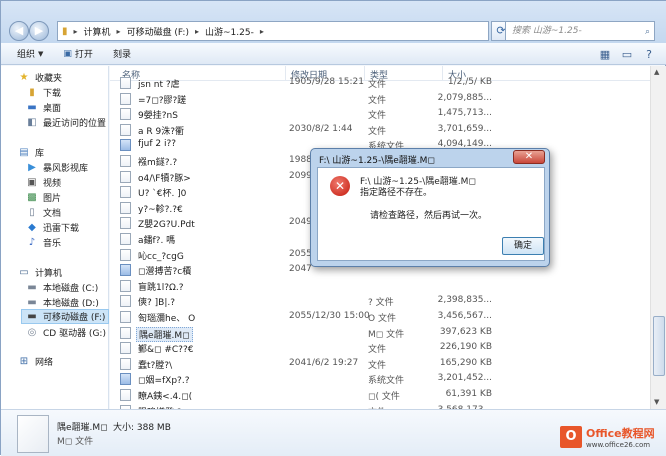  What do you see at coordinates (529, 157) in the screenshot?
I see `close-button: ✕` at bounding box center [529, 157].